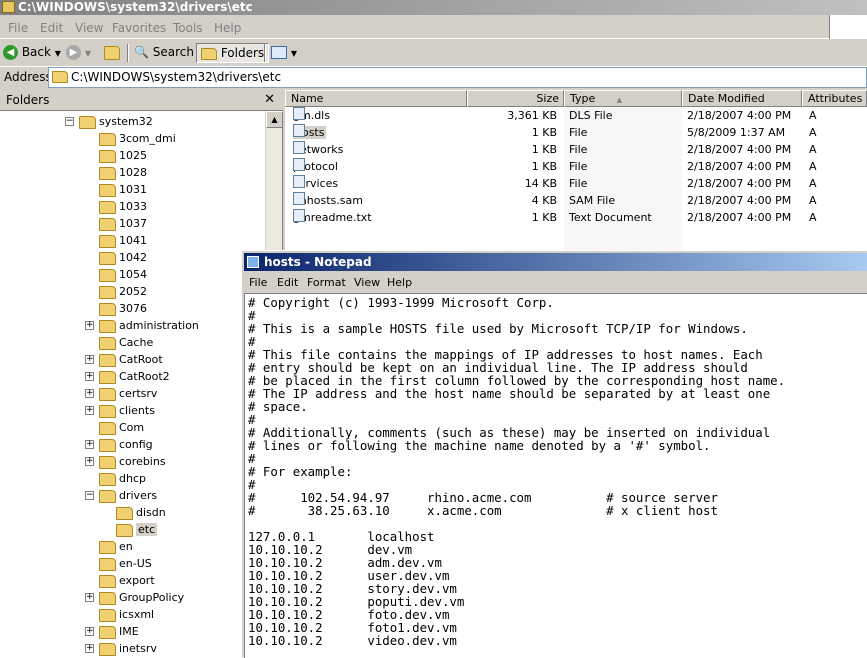 The width and height of the screenshot is (867, 658). Describe the element at coordinates (123, 172) in the screenshot. I see `tree-item: 1028` at that location.